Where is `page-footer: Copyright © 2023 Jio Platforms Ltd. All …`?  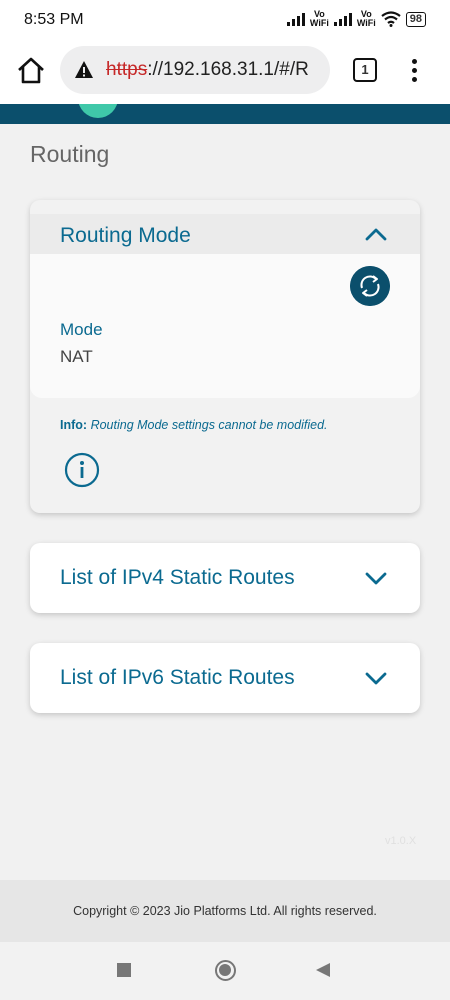 page-footer: Copyright © 2023 Jio Platforms Ltd. All … is located at coordinates (225, 911).